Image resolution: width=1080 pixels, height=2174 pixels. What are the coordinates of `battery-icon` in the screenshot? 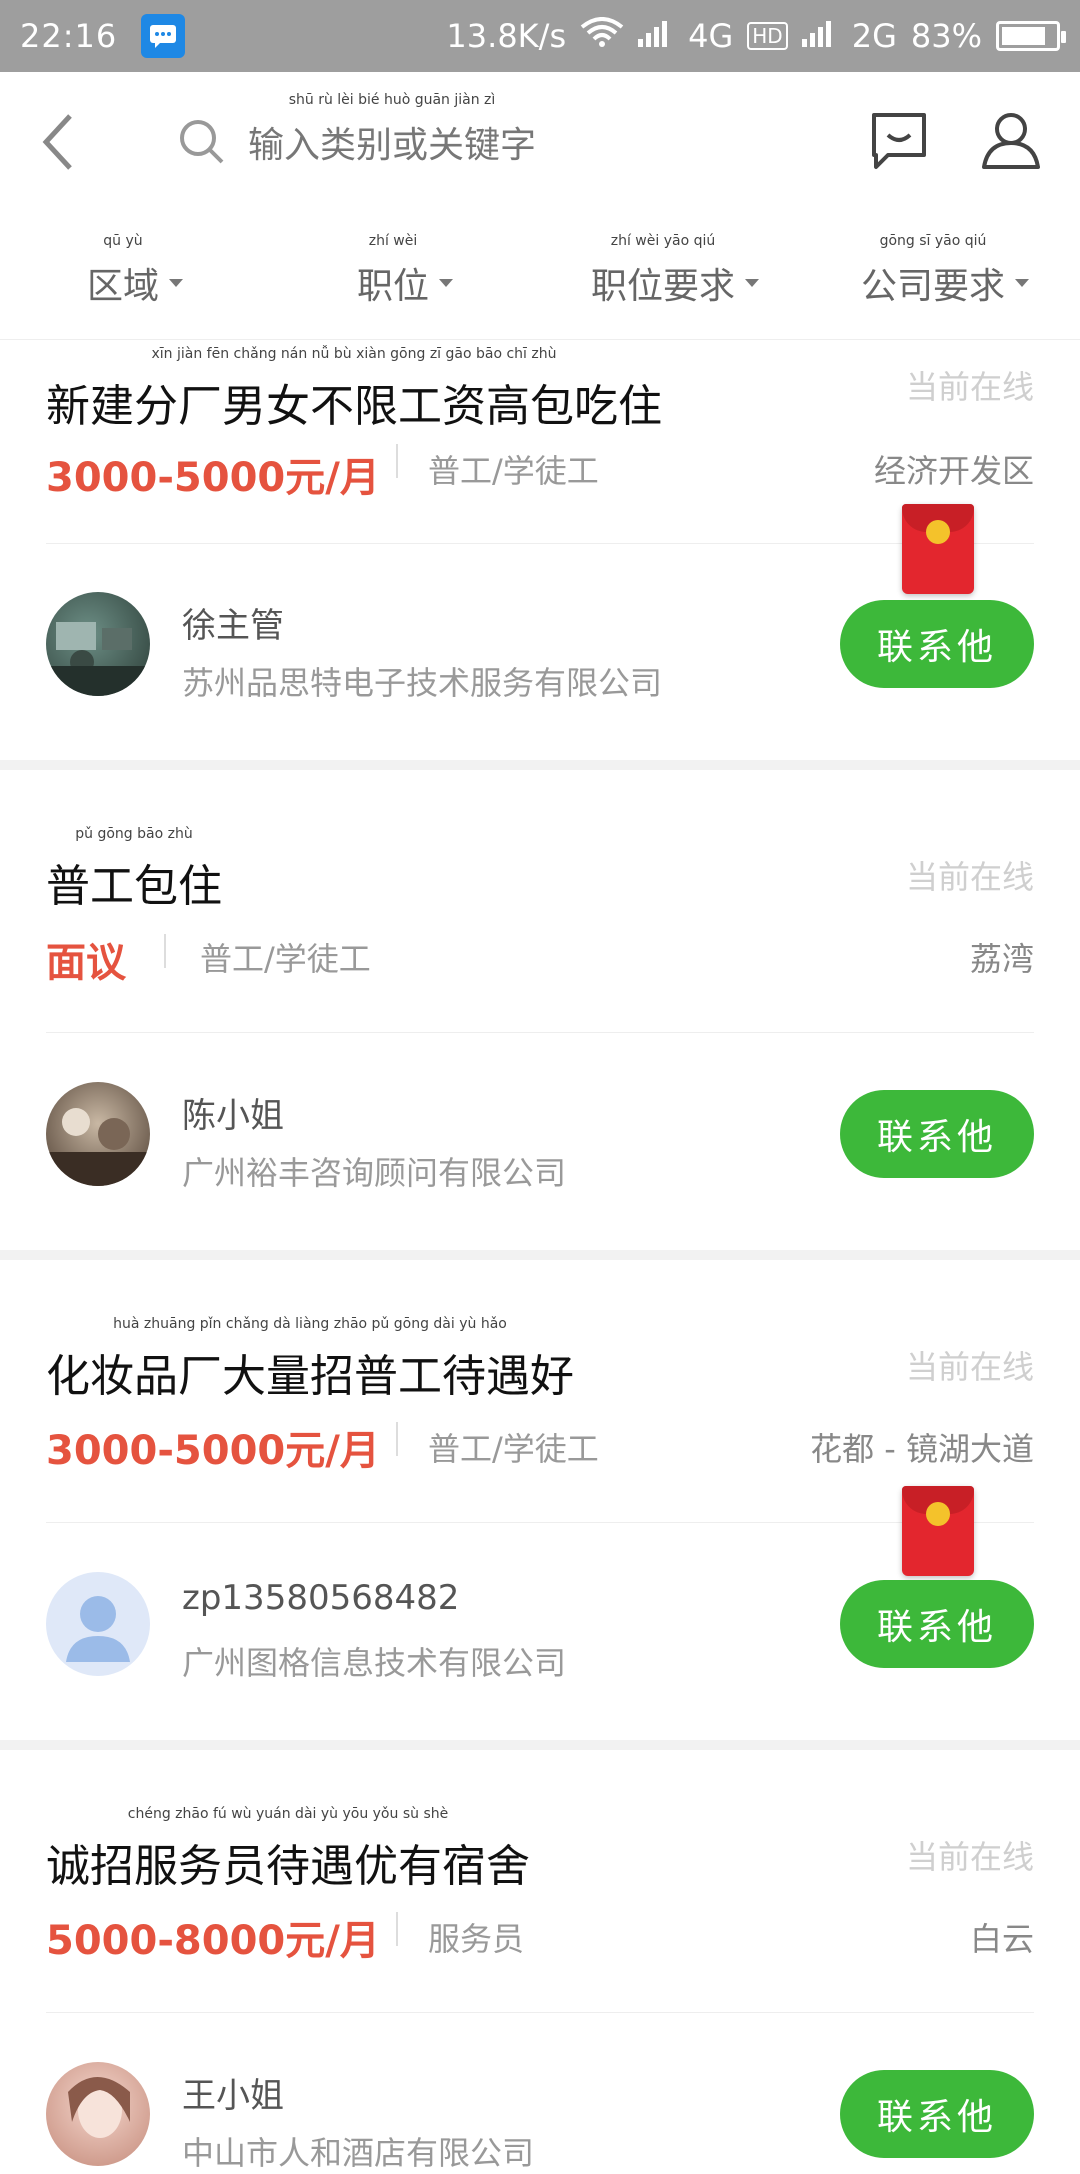 It's located at (1031, 36).